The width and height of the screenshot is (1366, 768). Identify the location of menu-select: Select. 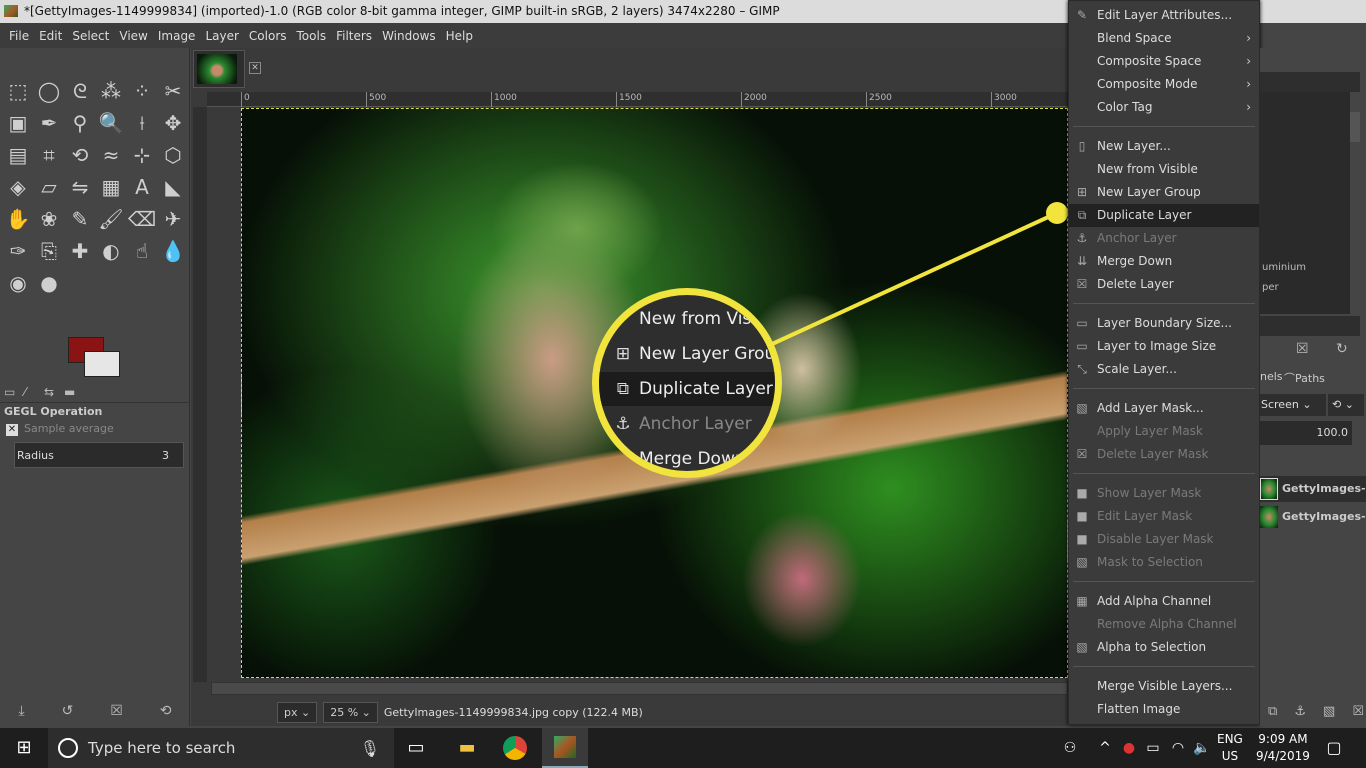
(90, 36).